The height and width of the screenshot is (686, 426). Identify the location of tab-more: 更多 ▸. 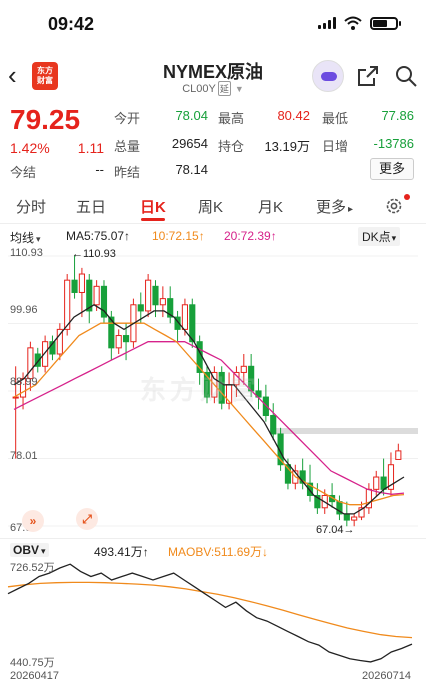
(334, 206).